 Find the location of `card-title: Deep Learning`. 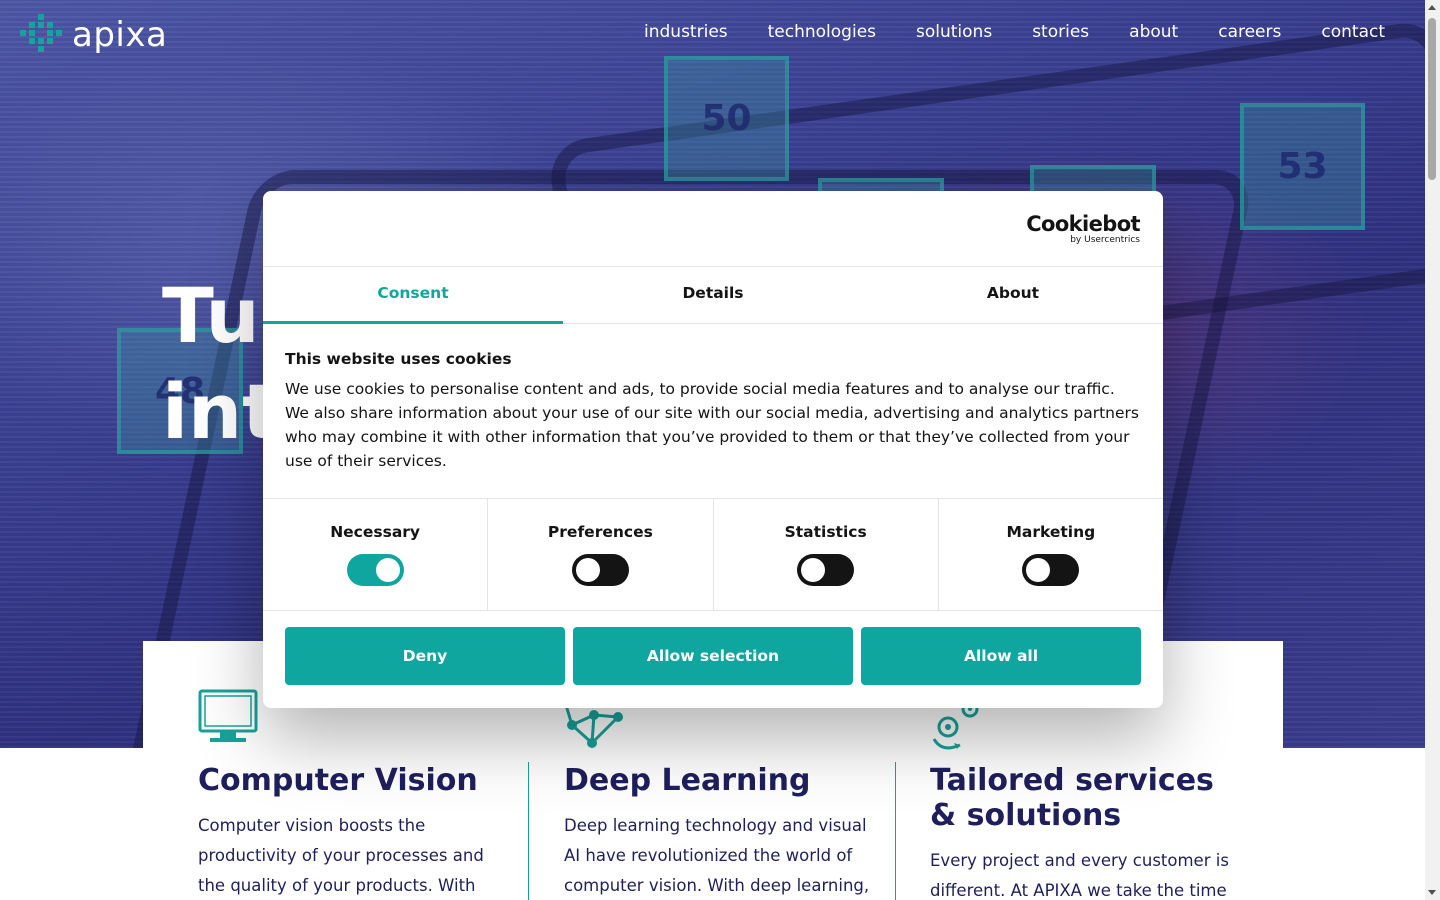

card-title: Deep Learning is located at coordinates (687, 780).